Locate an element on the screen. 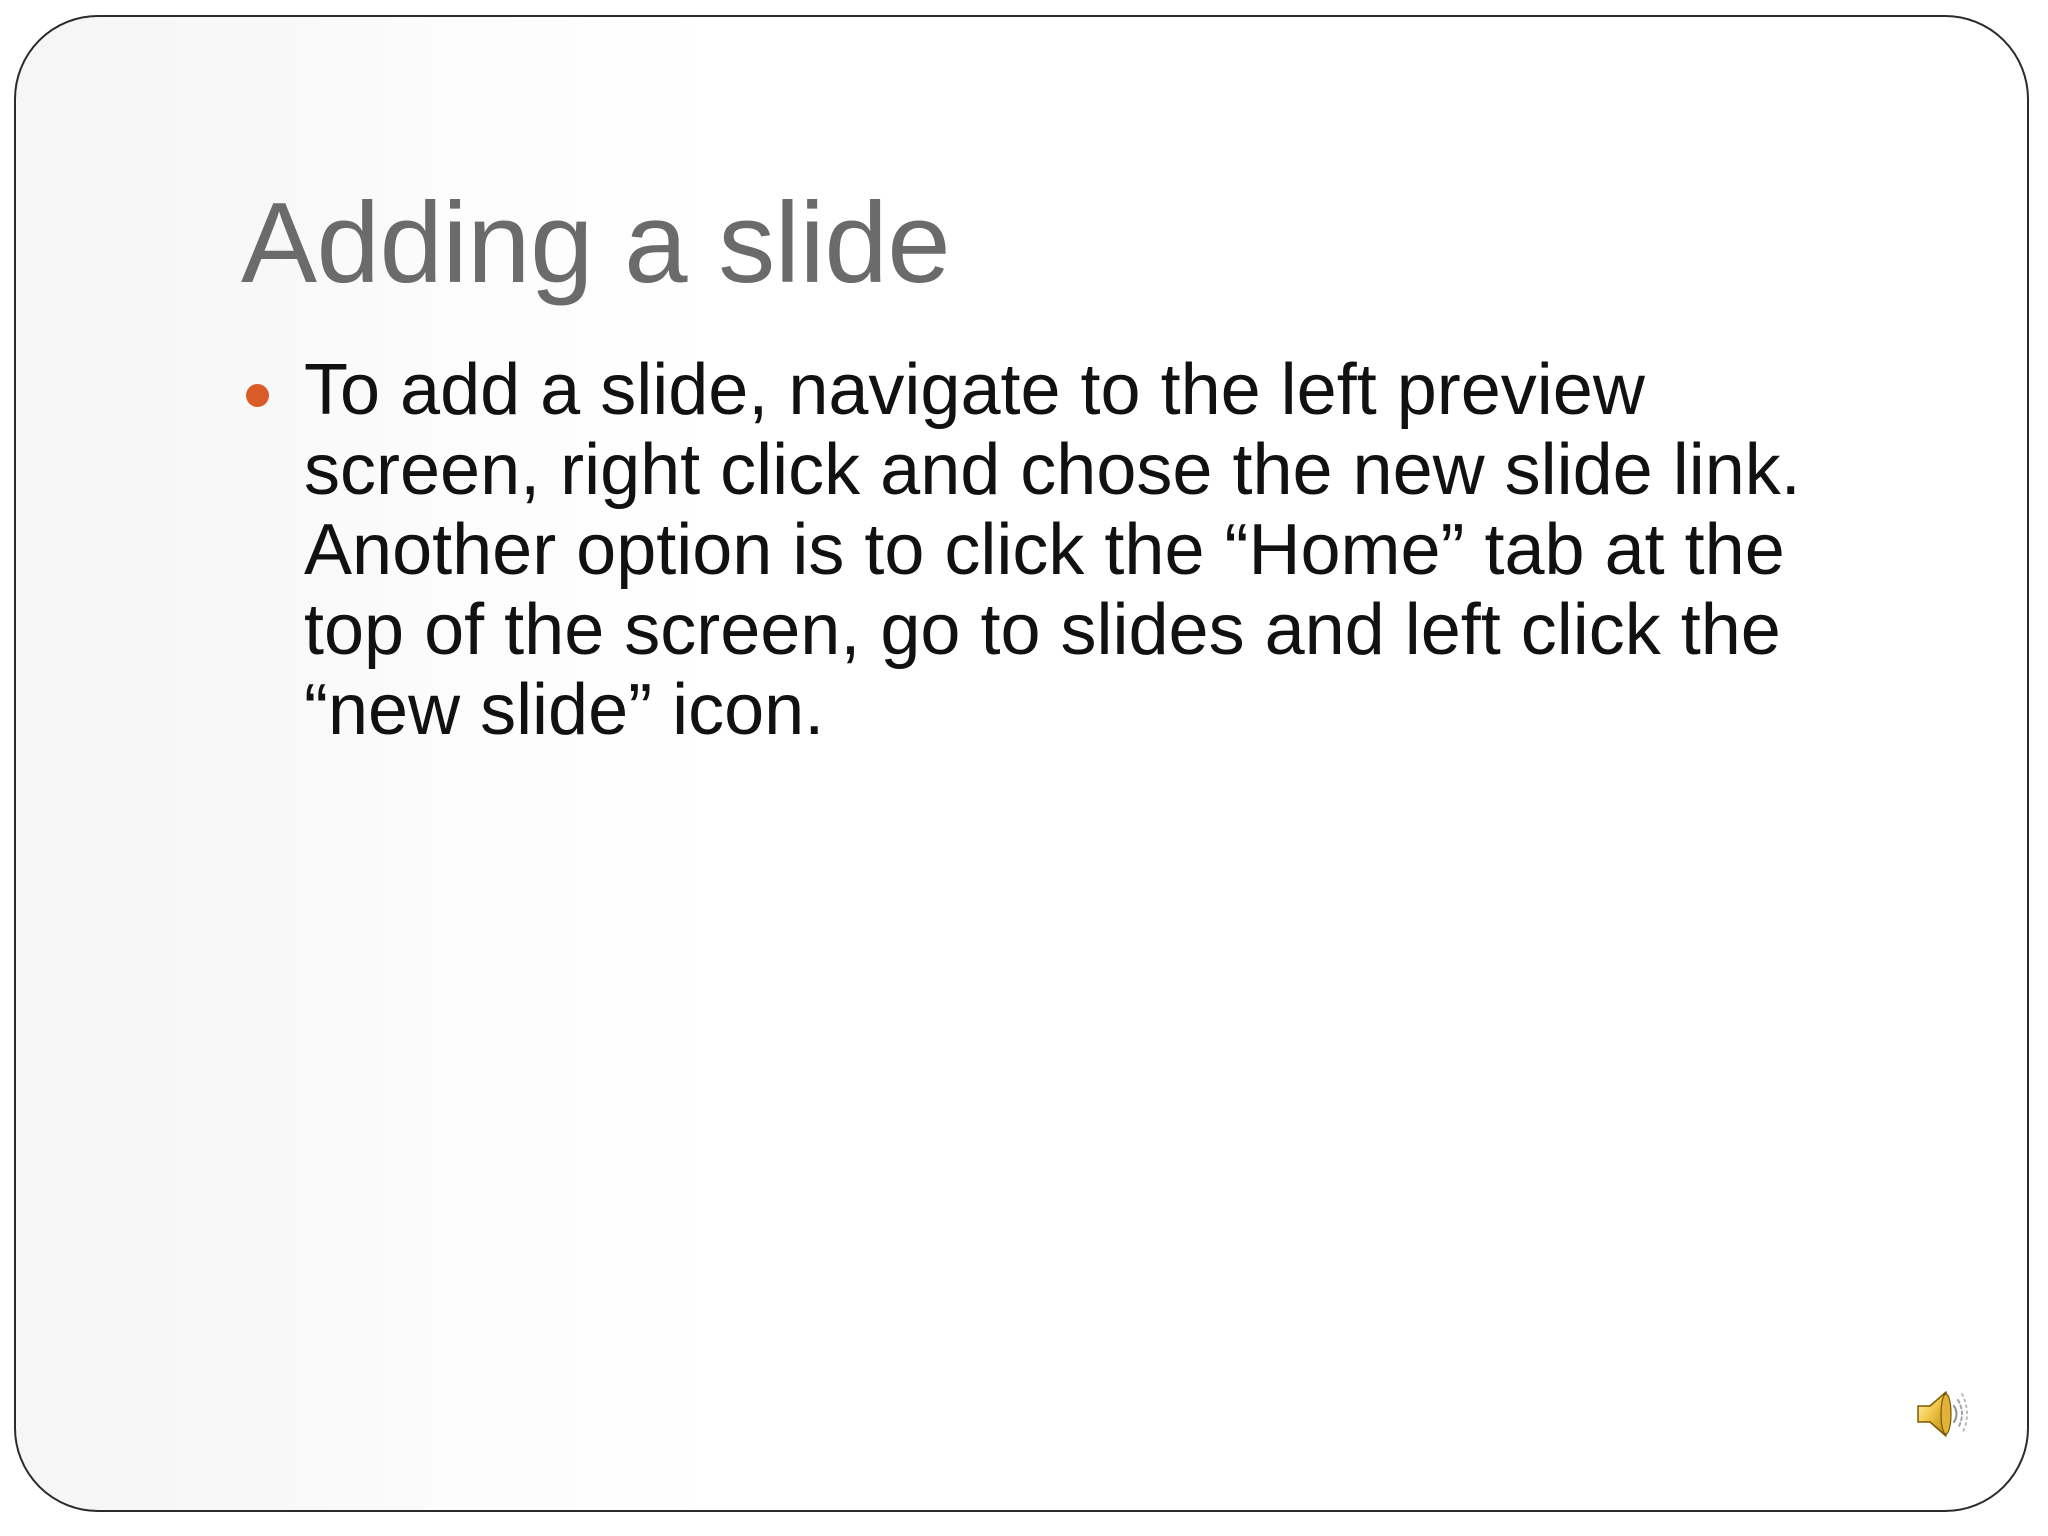 The height and width of the screenshot is (1536, 2048). bullet-dot-icon is located at coordinates (257, 395).